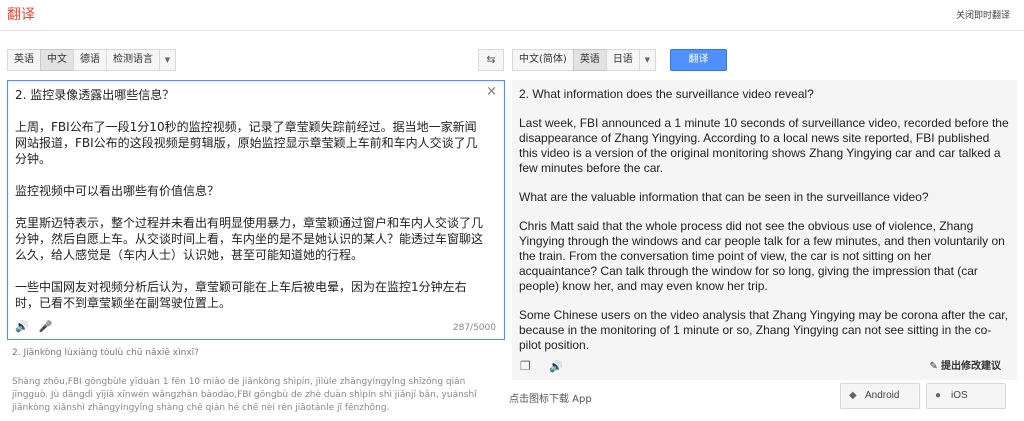 The height and width of the screenshot is (421, 1024). I want to click on listen-icon: 🔊, so click(22, 326).